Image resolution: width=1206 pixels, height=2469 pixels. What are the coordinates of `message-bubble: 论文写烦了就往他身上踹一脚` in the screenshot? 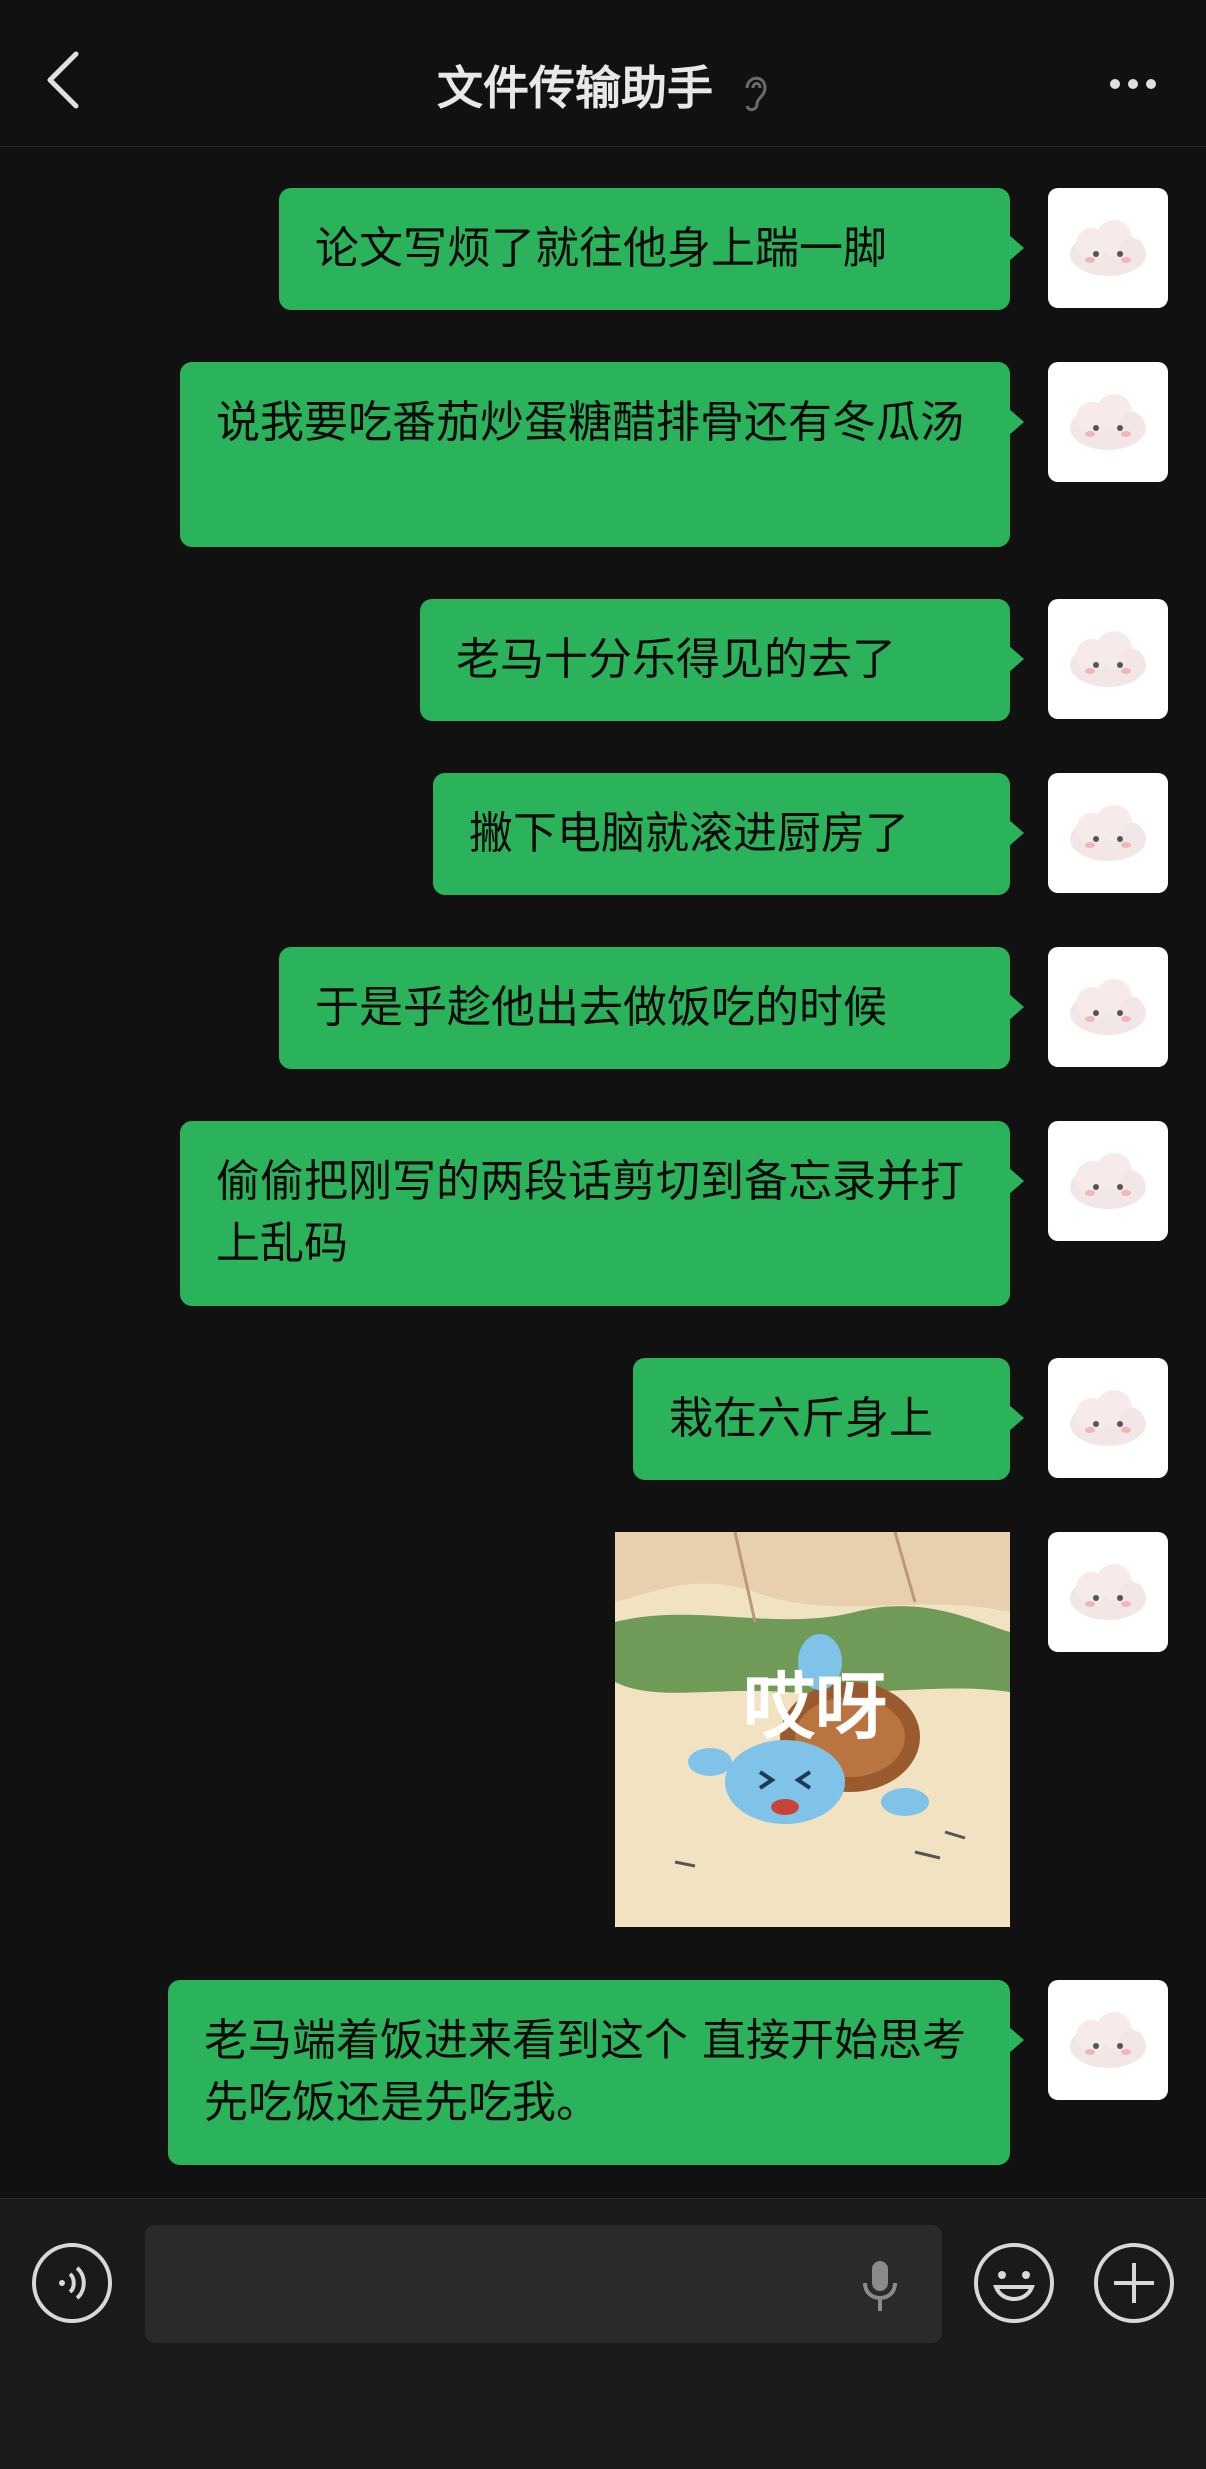 It's located at (651, 249).